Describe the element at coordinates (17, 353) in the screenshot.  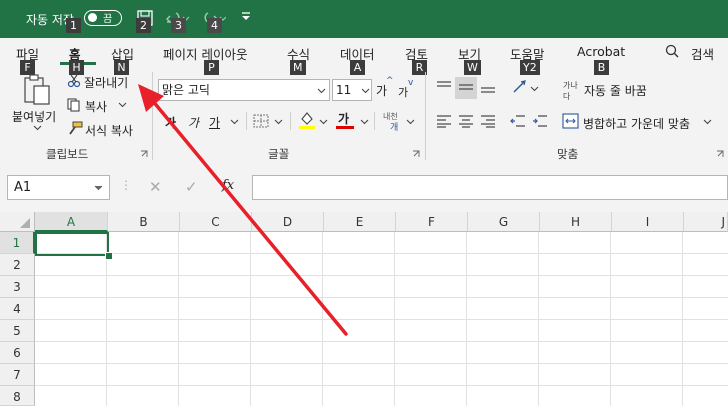
I see `row-header-6: 6` at that location.